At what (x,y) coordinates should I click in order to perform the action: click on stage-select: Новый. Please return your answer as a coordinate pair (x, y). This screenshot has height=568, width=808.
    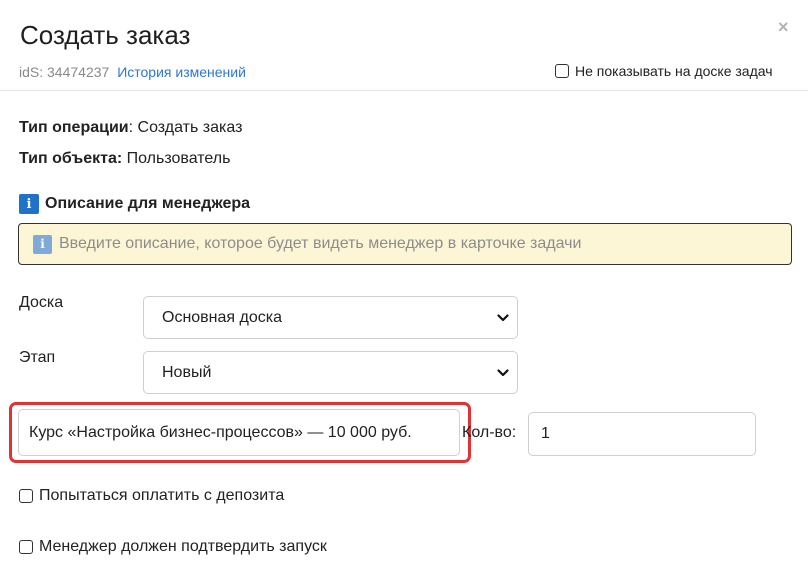
    Looking at the image, I should click on (330, 372).